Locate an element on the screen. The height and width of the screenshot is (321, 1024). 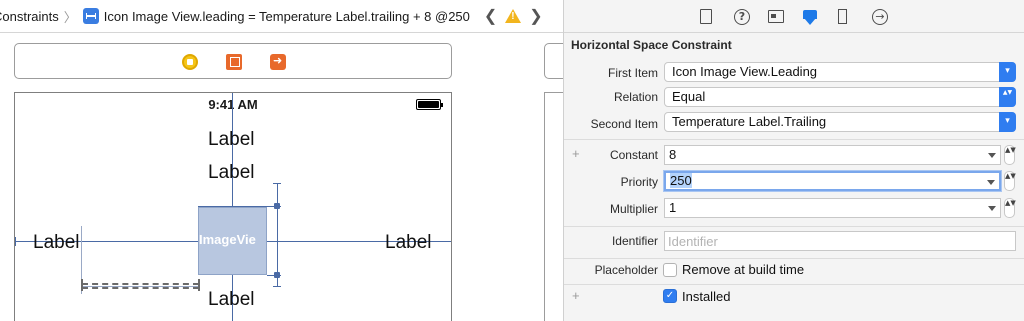
multiplier-combo: 1 is located at coordinates (832, 208).